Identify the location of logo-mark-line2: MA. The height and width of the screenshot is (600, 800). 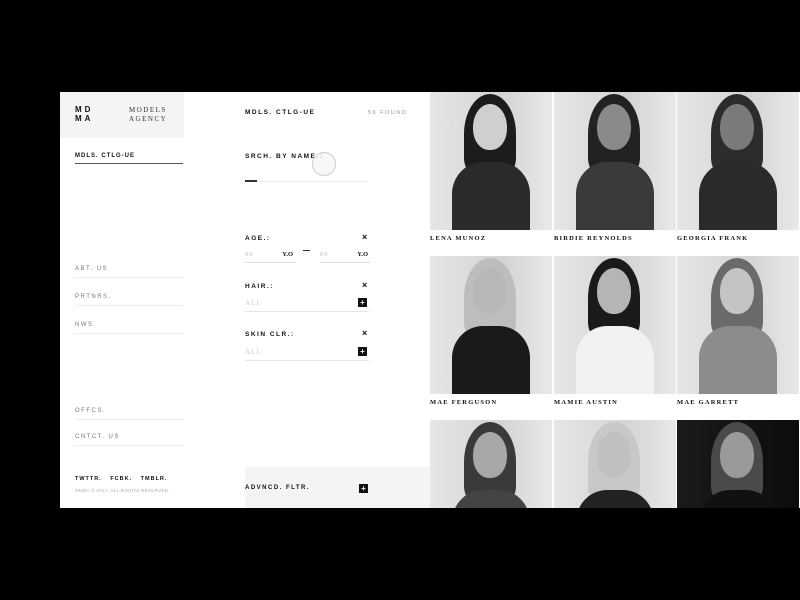
(84, 118).